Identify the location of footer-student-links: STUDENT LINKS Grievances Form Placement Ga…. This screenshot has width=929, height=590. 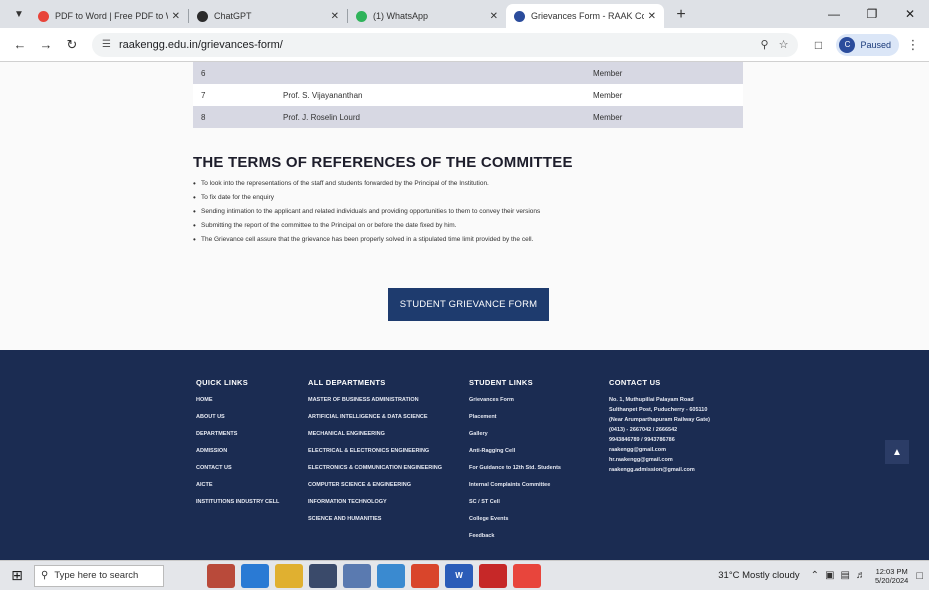
(515, 463).